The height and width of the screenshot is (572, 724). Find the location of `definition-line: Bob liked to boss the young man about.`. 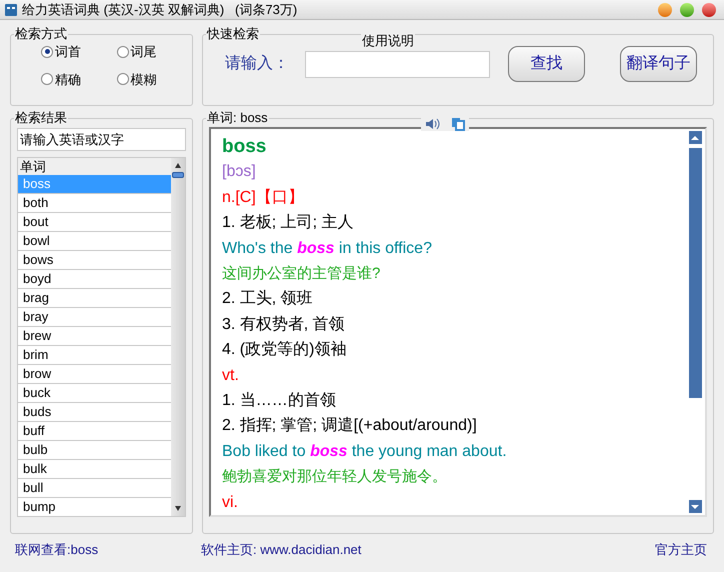

definition-line: Bob liked to boss the young man about. is located at coordinates (365, 452).